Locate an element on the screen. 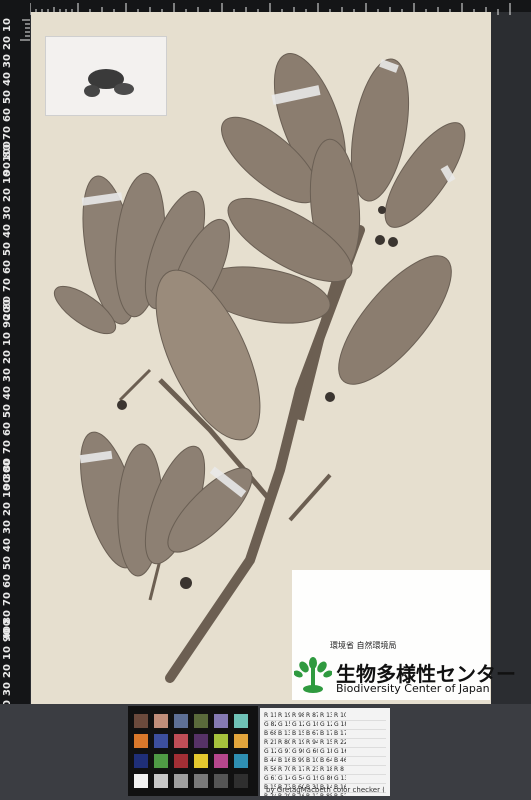  color-target-cell: G 61 is located at coordinates (270, 778).